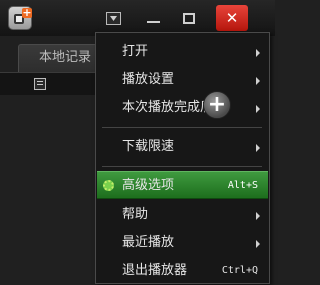  Describe the element at coordinates (153, 22) in the screenshot. I see `minimize-icon` at that location.